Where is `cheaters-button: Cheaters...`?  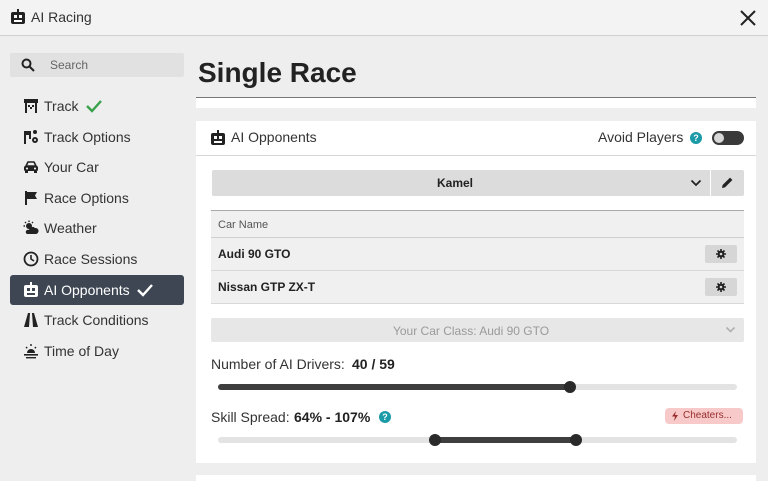 cheaters-button: Cheaters... is located at coordinates (704, 416).